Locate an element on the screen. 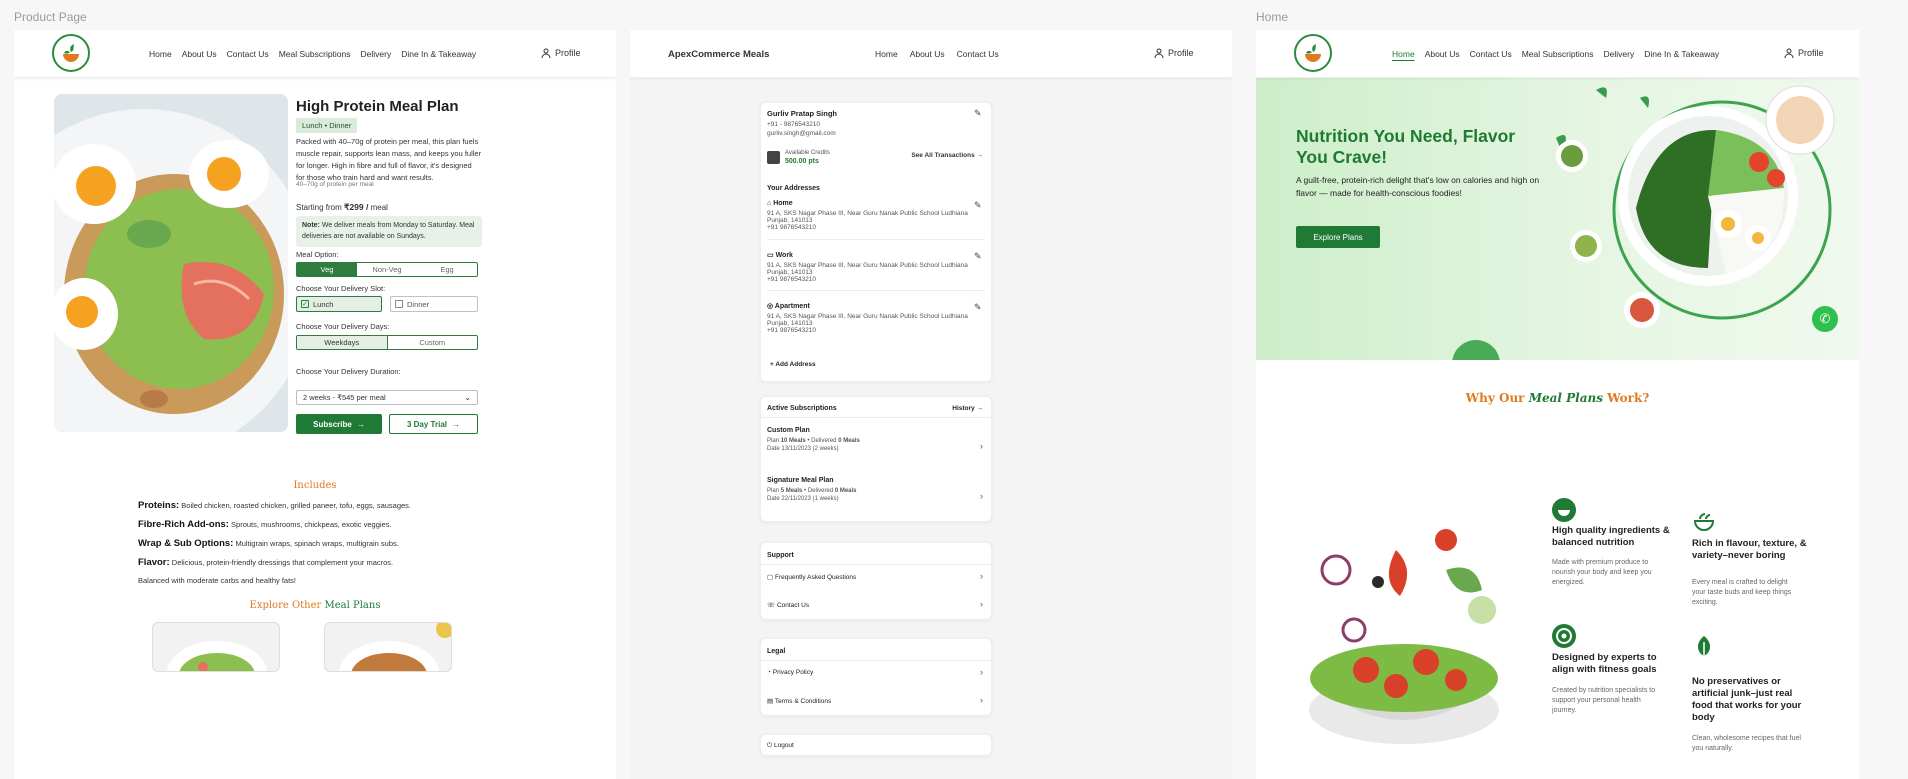 The width and height of the screenshot is (1908, 779). terms-label: Terms & Conditions is located at coordinates (803, 701).